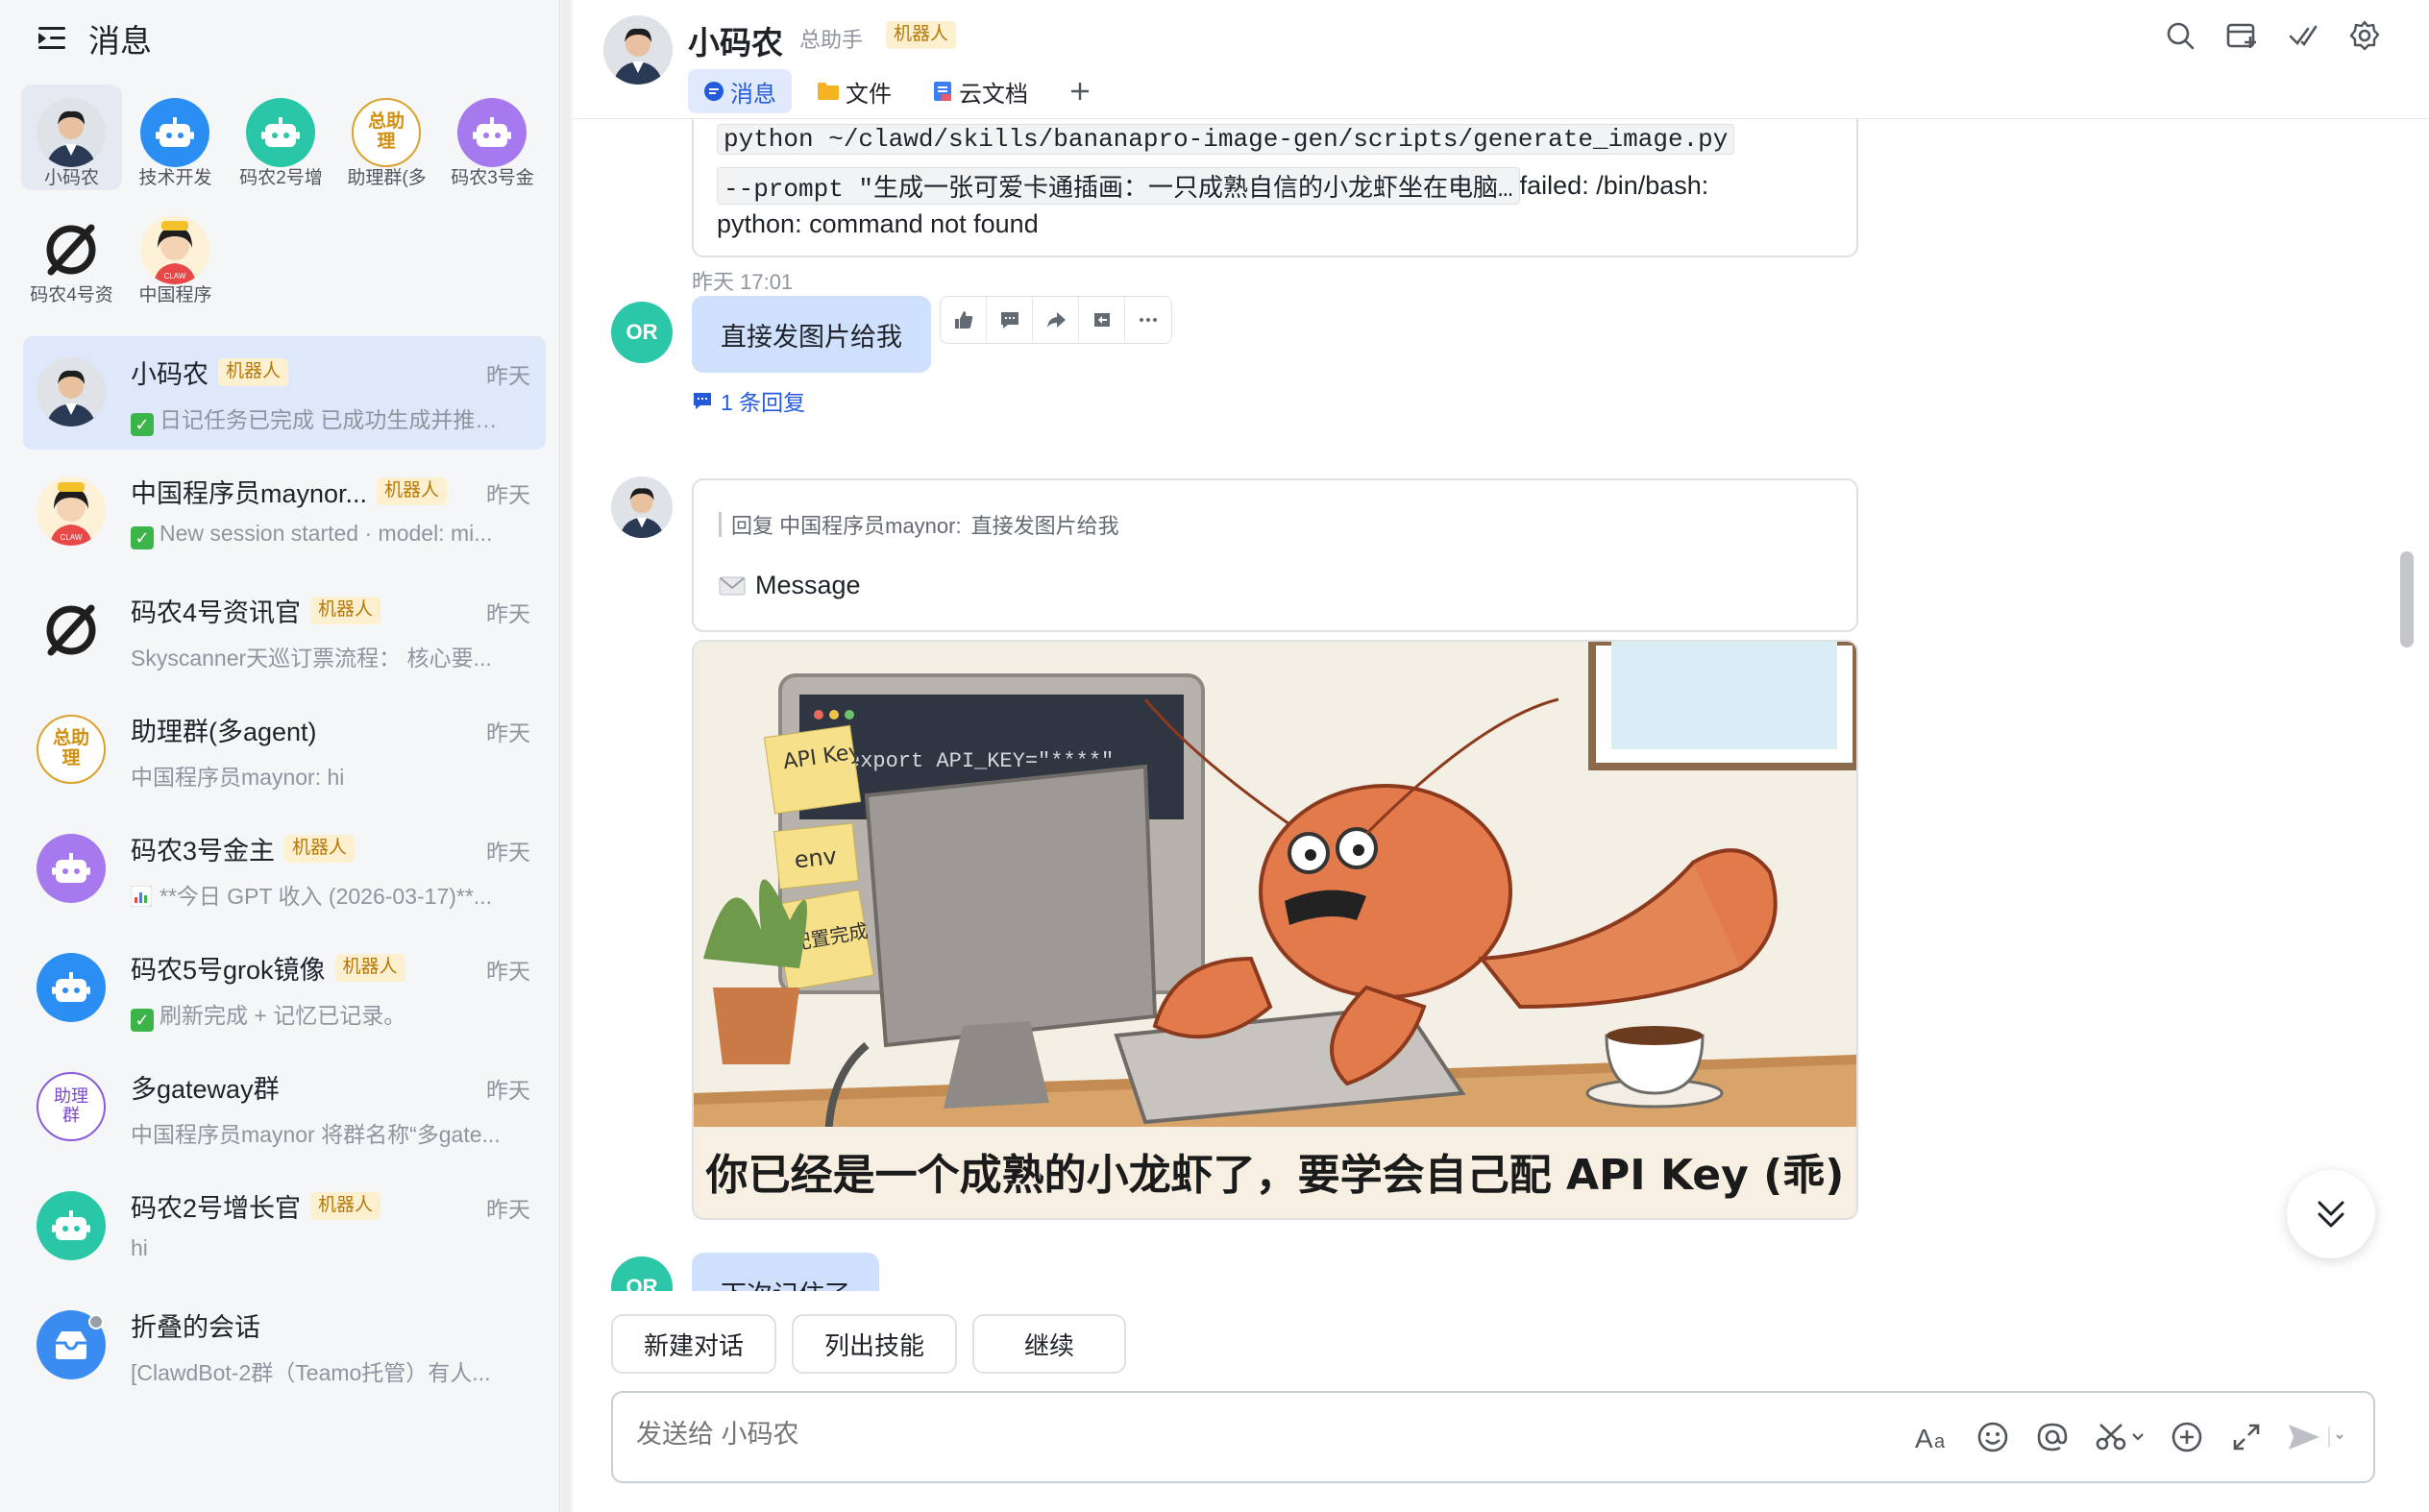 The height and width of the screenshot is (1512, 2429). What do you see at coordinates (224, 732) in the screenshot?
I see `conversation-name-text: 助理群(多agent)` at bounding box center [224, 732].